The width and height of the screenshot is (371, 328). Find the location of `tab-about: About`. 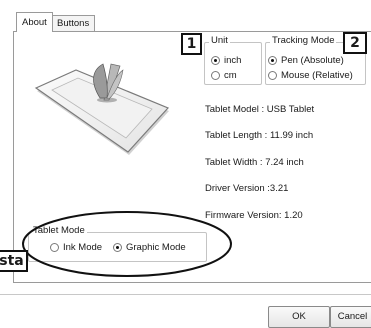

tab-about: About is located at coordinates (34, 22).